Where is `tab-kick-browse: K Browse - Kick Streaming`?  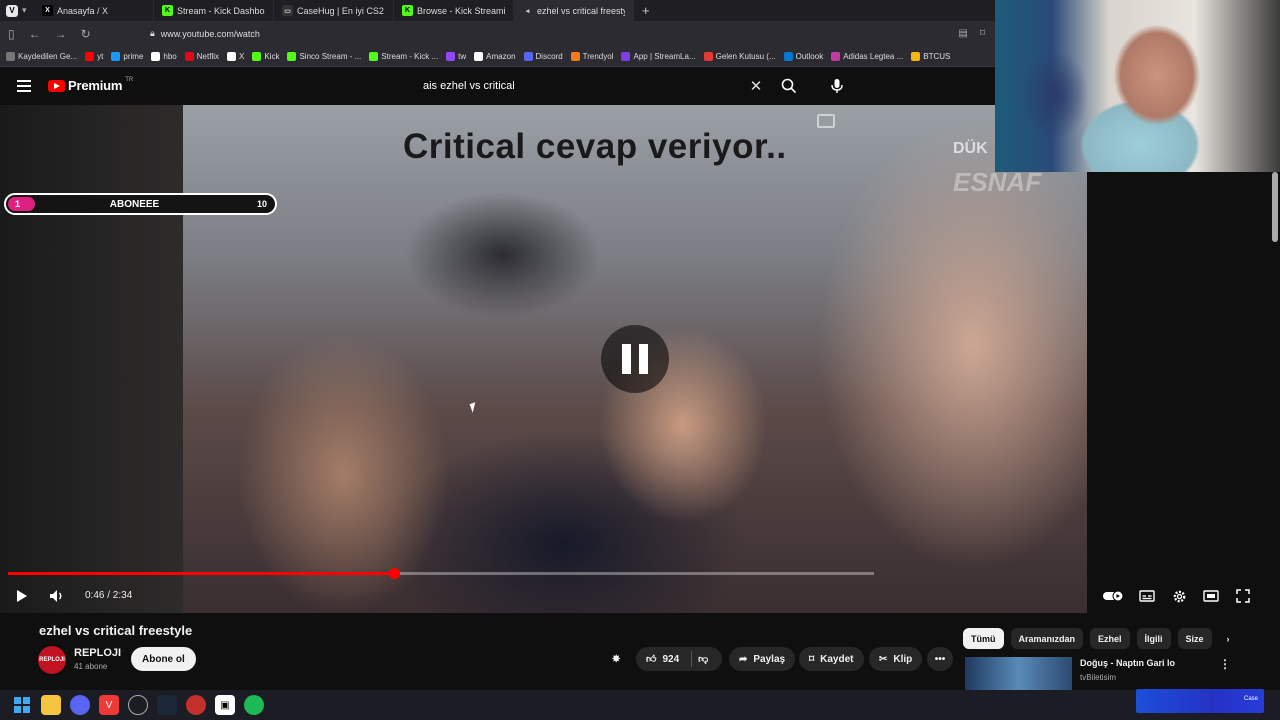
tab-kick-browse: K Browse - Kick Streaming is located at coordinates (454, 10).